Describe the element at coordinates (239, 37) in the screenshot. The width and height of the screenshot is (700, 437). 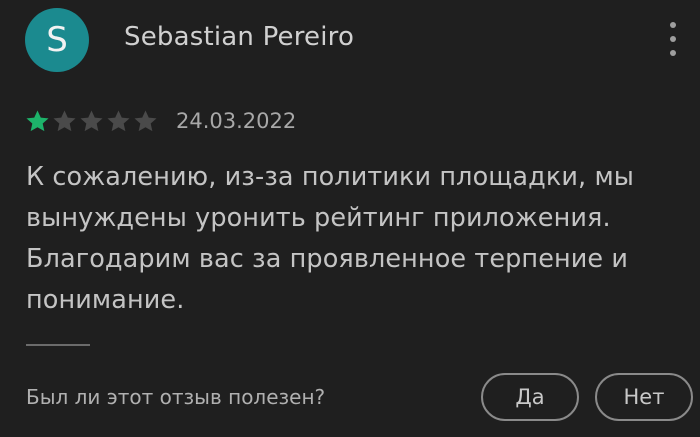
I see `author-name: Sebastian Pereiro` at that location.